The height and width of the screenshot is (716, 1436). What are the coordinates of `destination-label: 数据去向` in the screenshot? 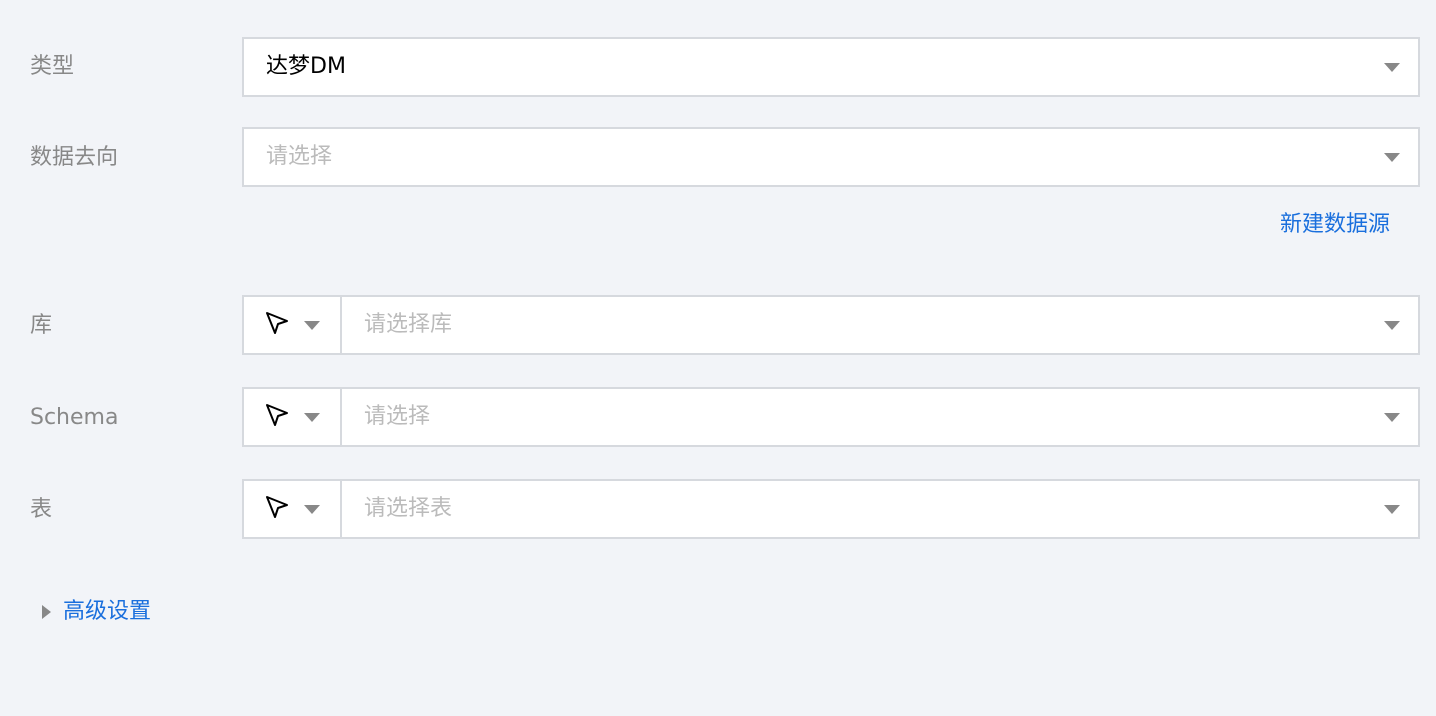 It's located at (74, 157).